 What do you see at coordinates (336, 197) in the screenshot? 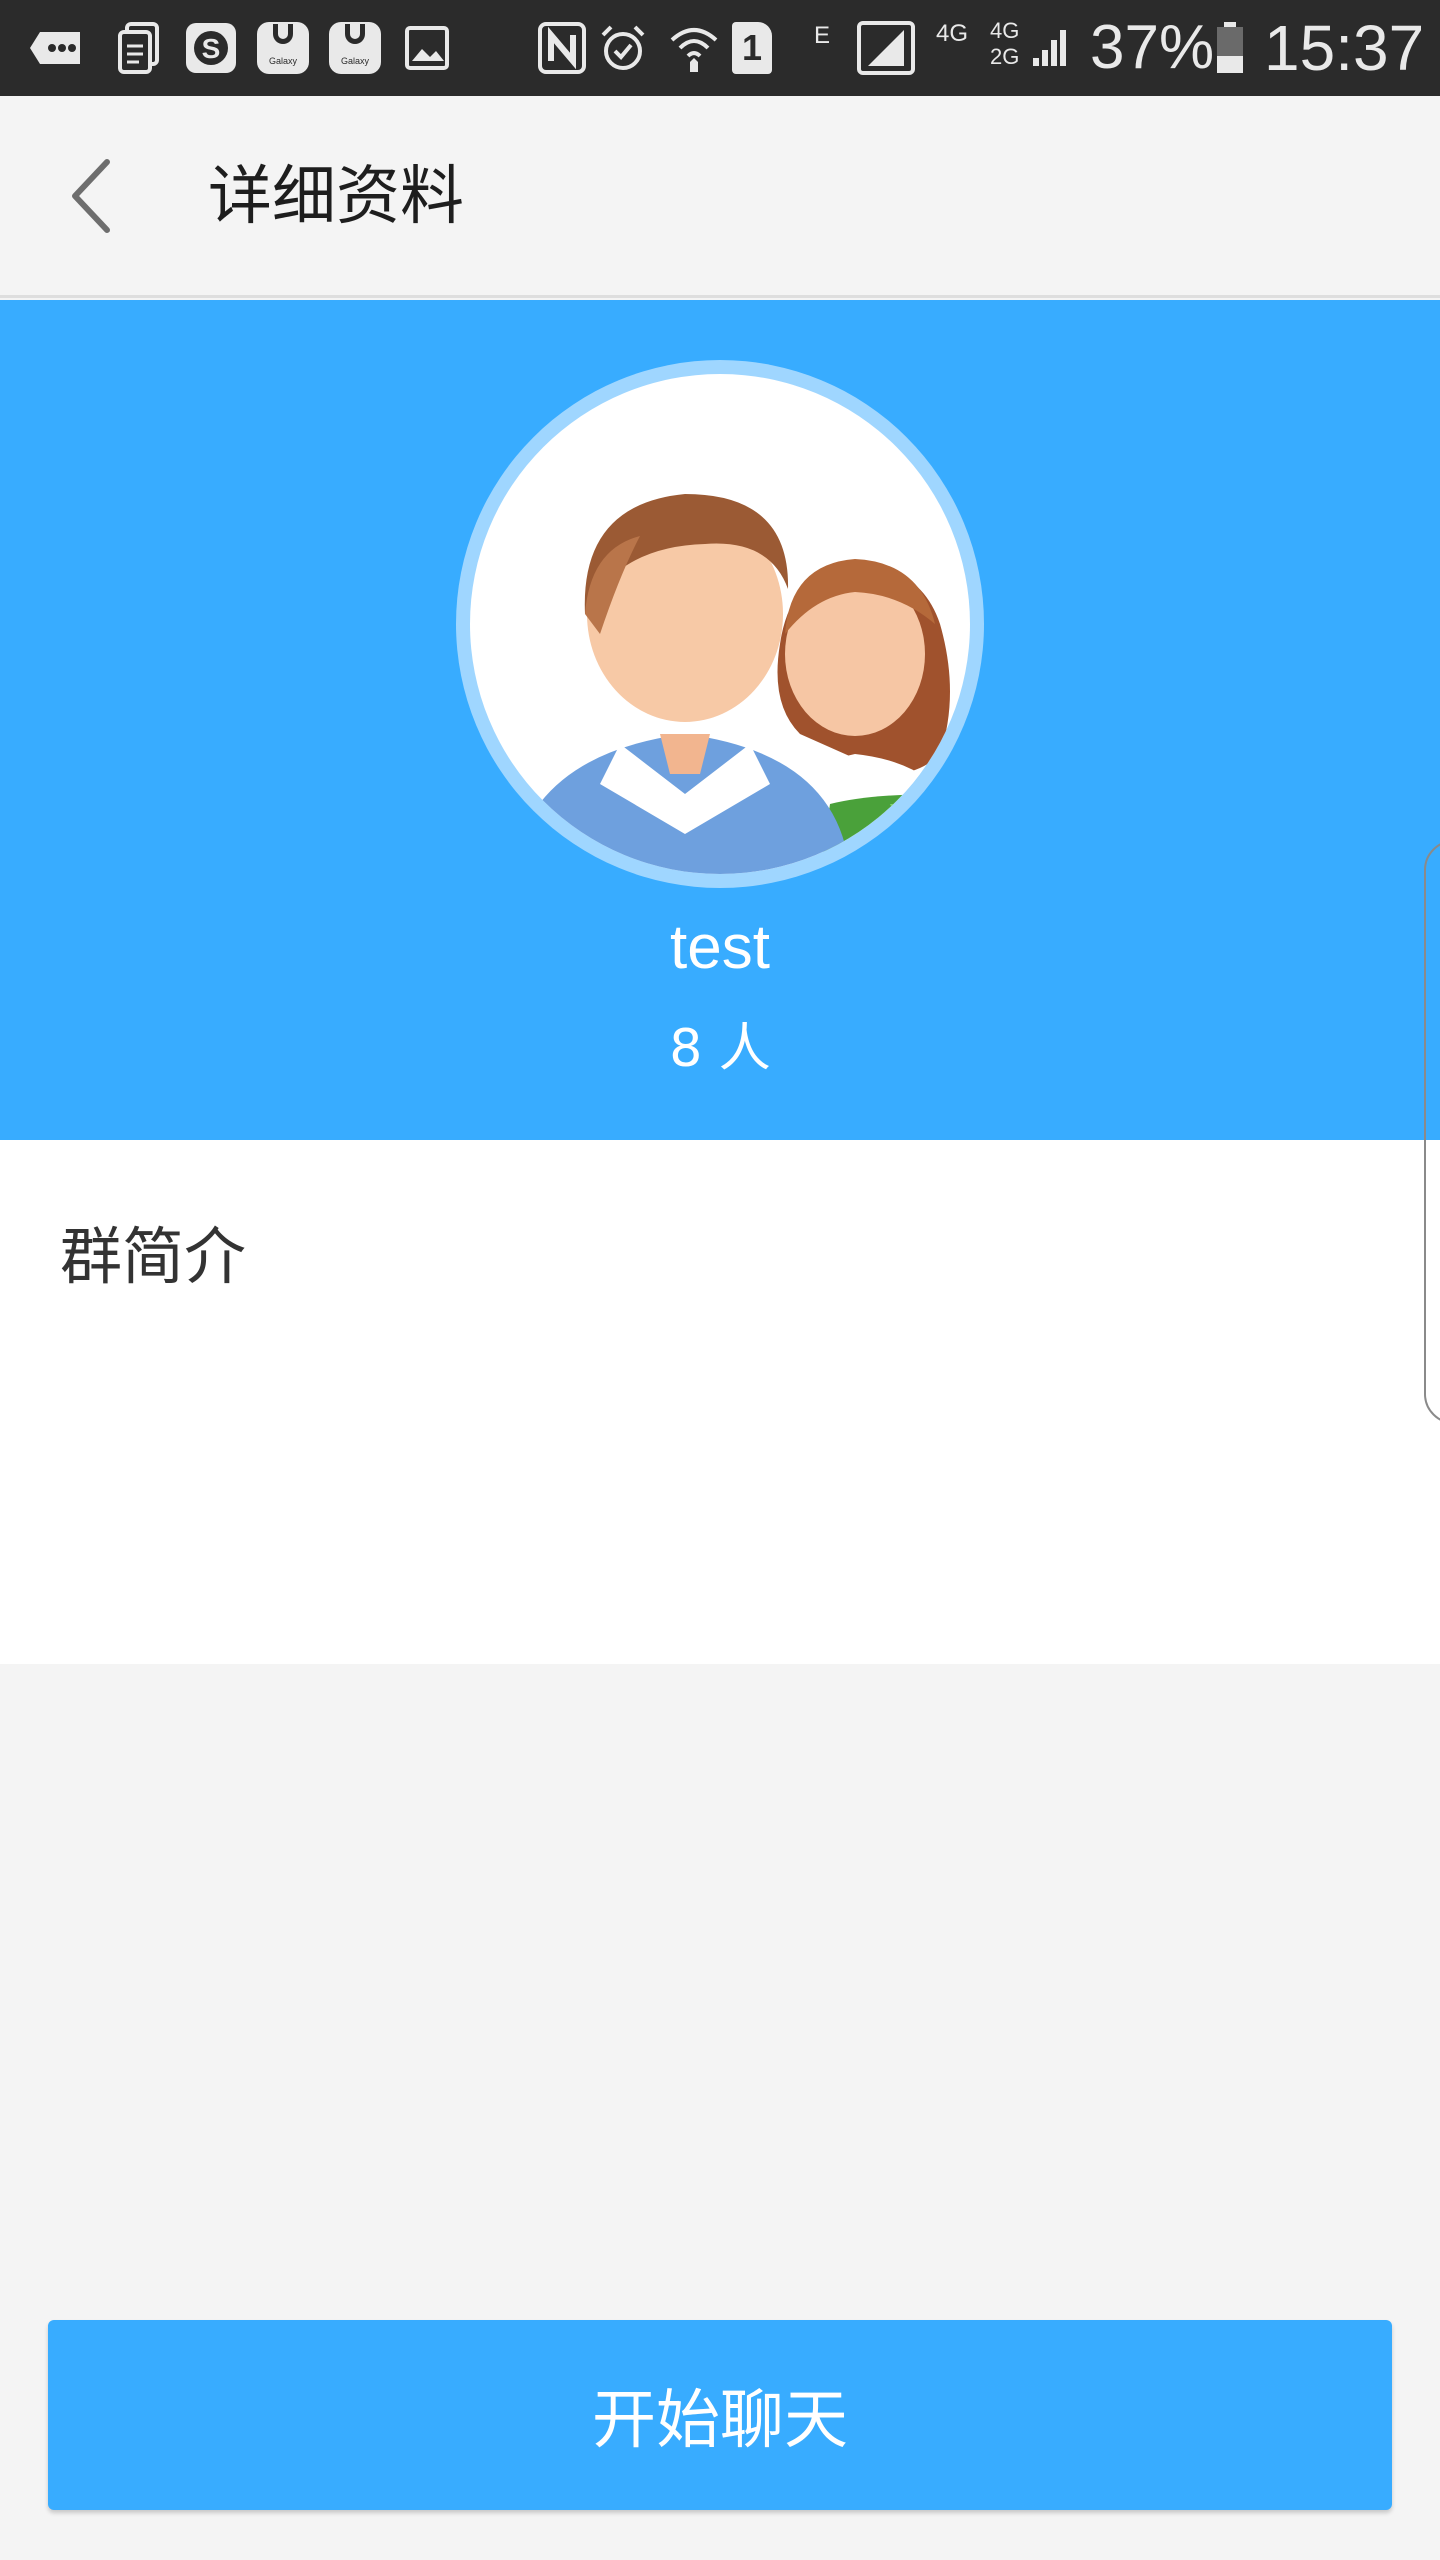
I see `page-title: 详细资料` at bounding box center [336, 197].